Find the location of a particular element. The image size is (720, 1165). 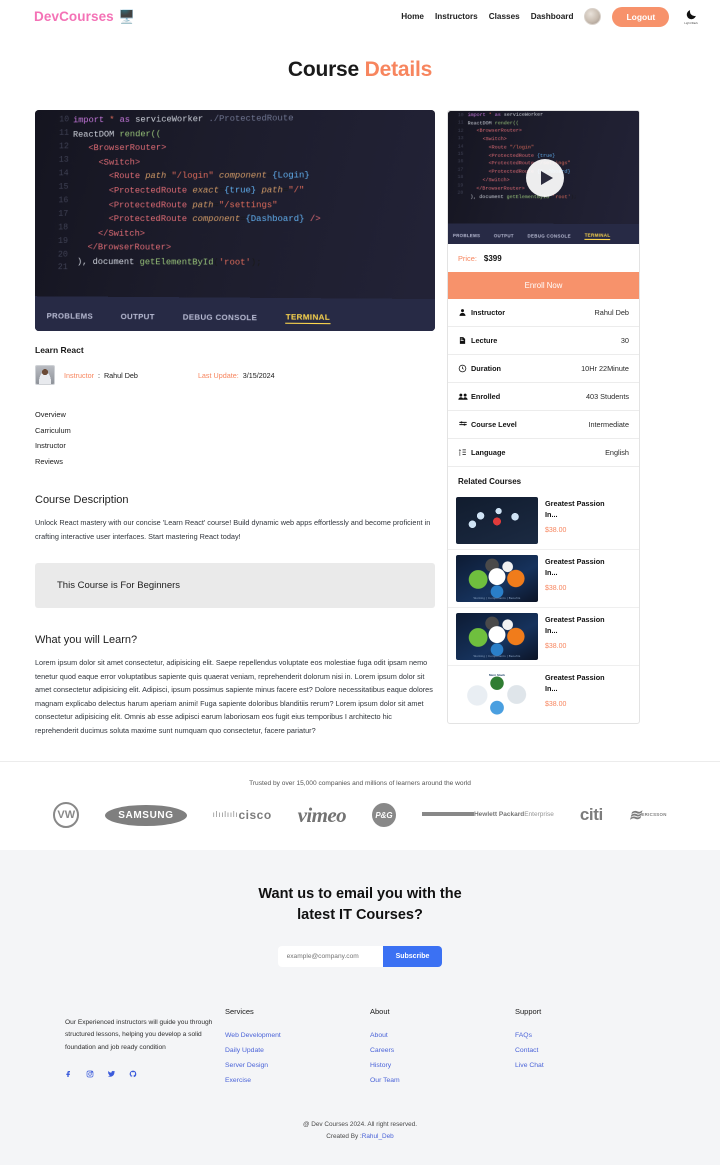

gutter-line: 14 is located at coordinates (63, 173).